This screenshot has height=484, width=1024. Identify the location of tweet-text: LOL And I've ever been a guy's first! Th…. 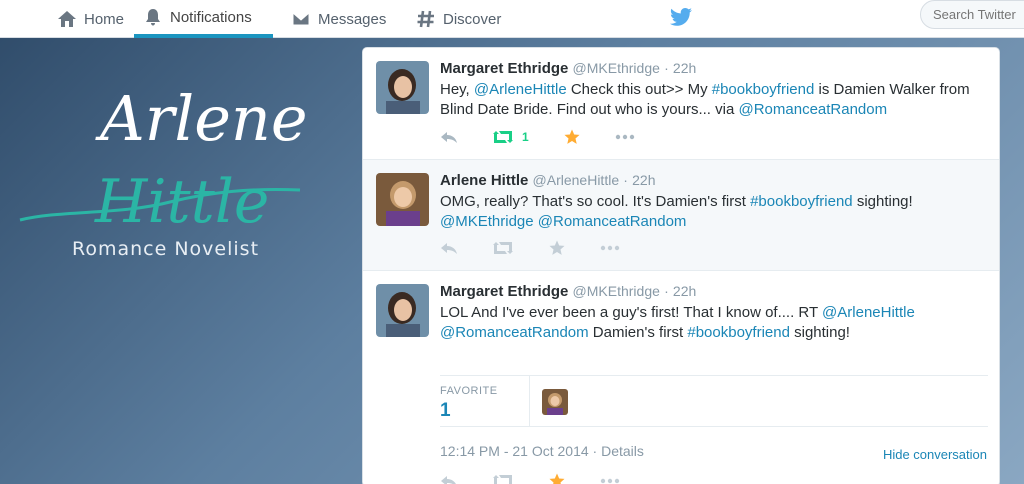
(715, 323).